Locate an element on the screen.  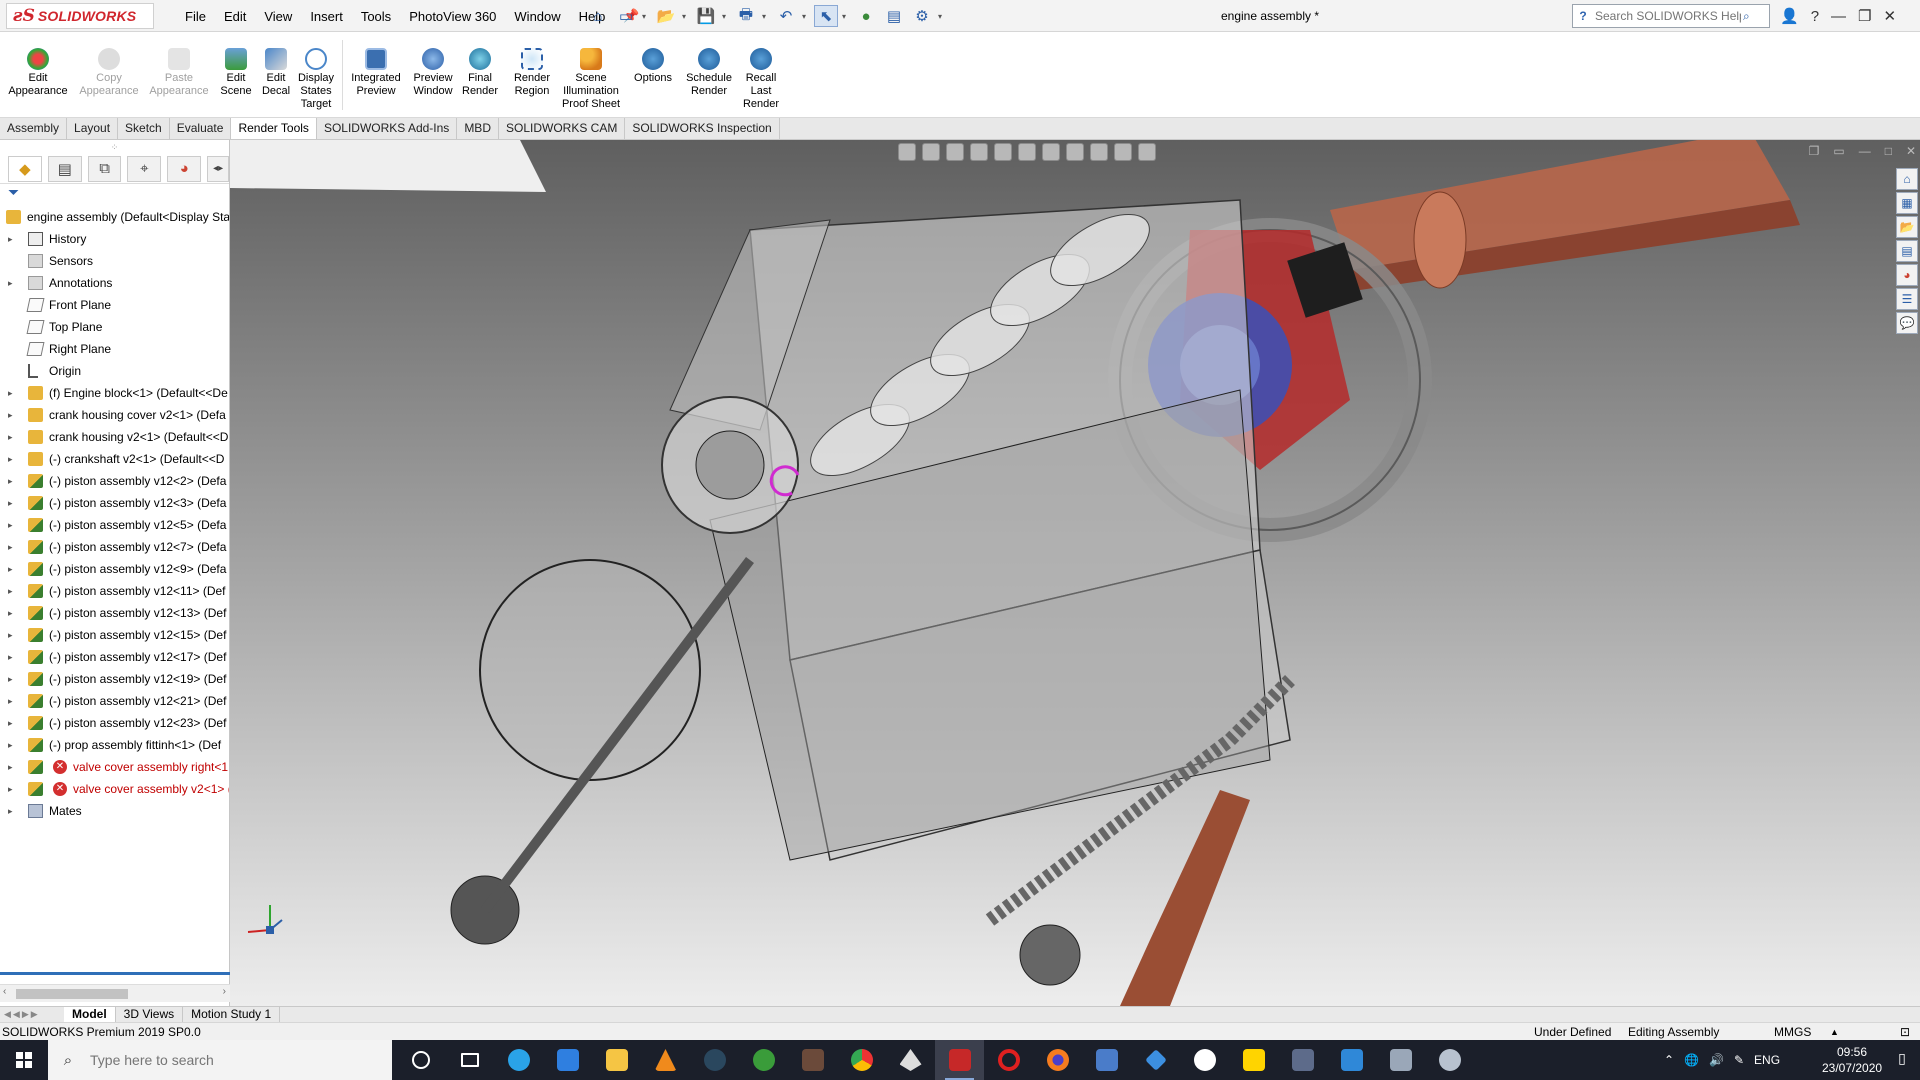
tree-item-valve-cover-right: ▸ ✕ valve cover assembly right<1 is located at coordinates (114, 767).